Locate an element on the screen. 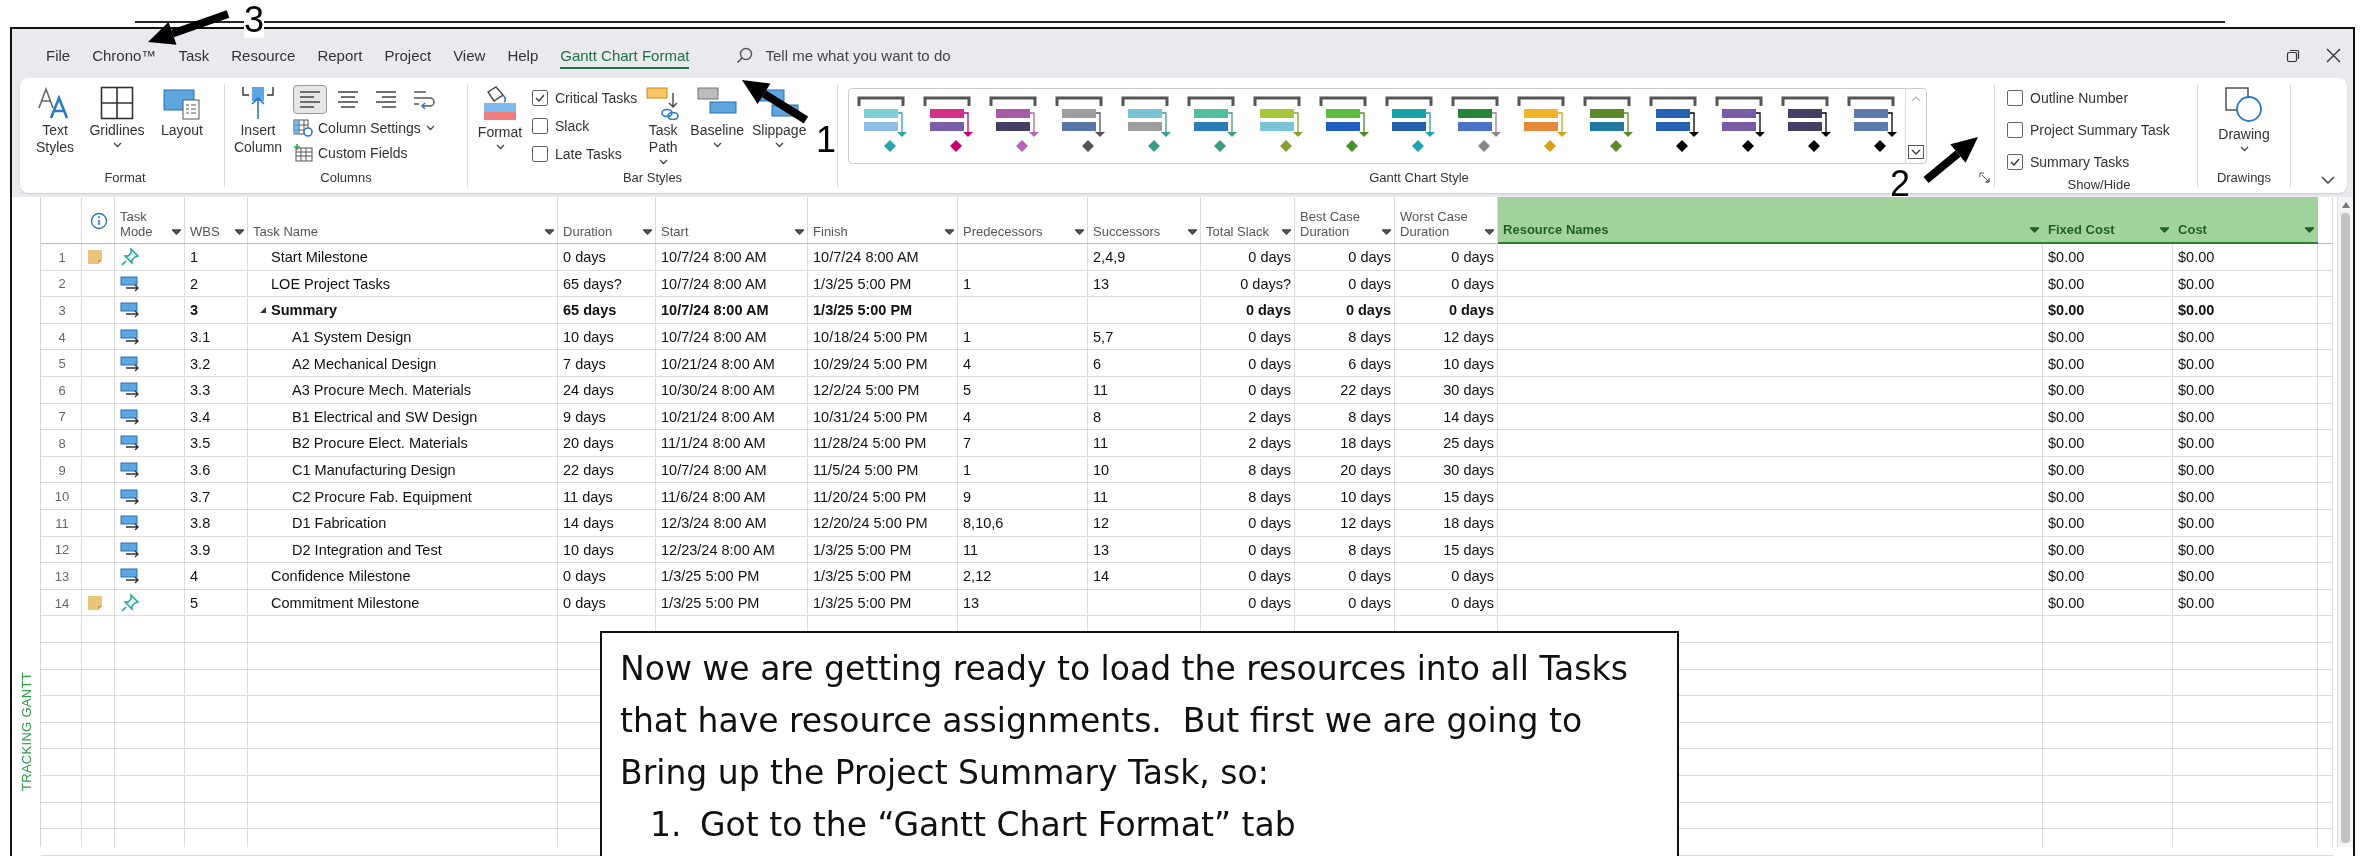  column-header: Cost is located at coordinates (2246, 220).